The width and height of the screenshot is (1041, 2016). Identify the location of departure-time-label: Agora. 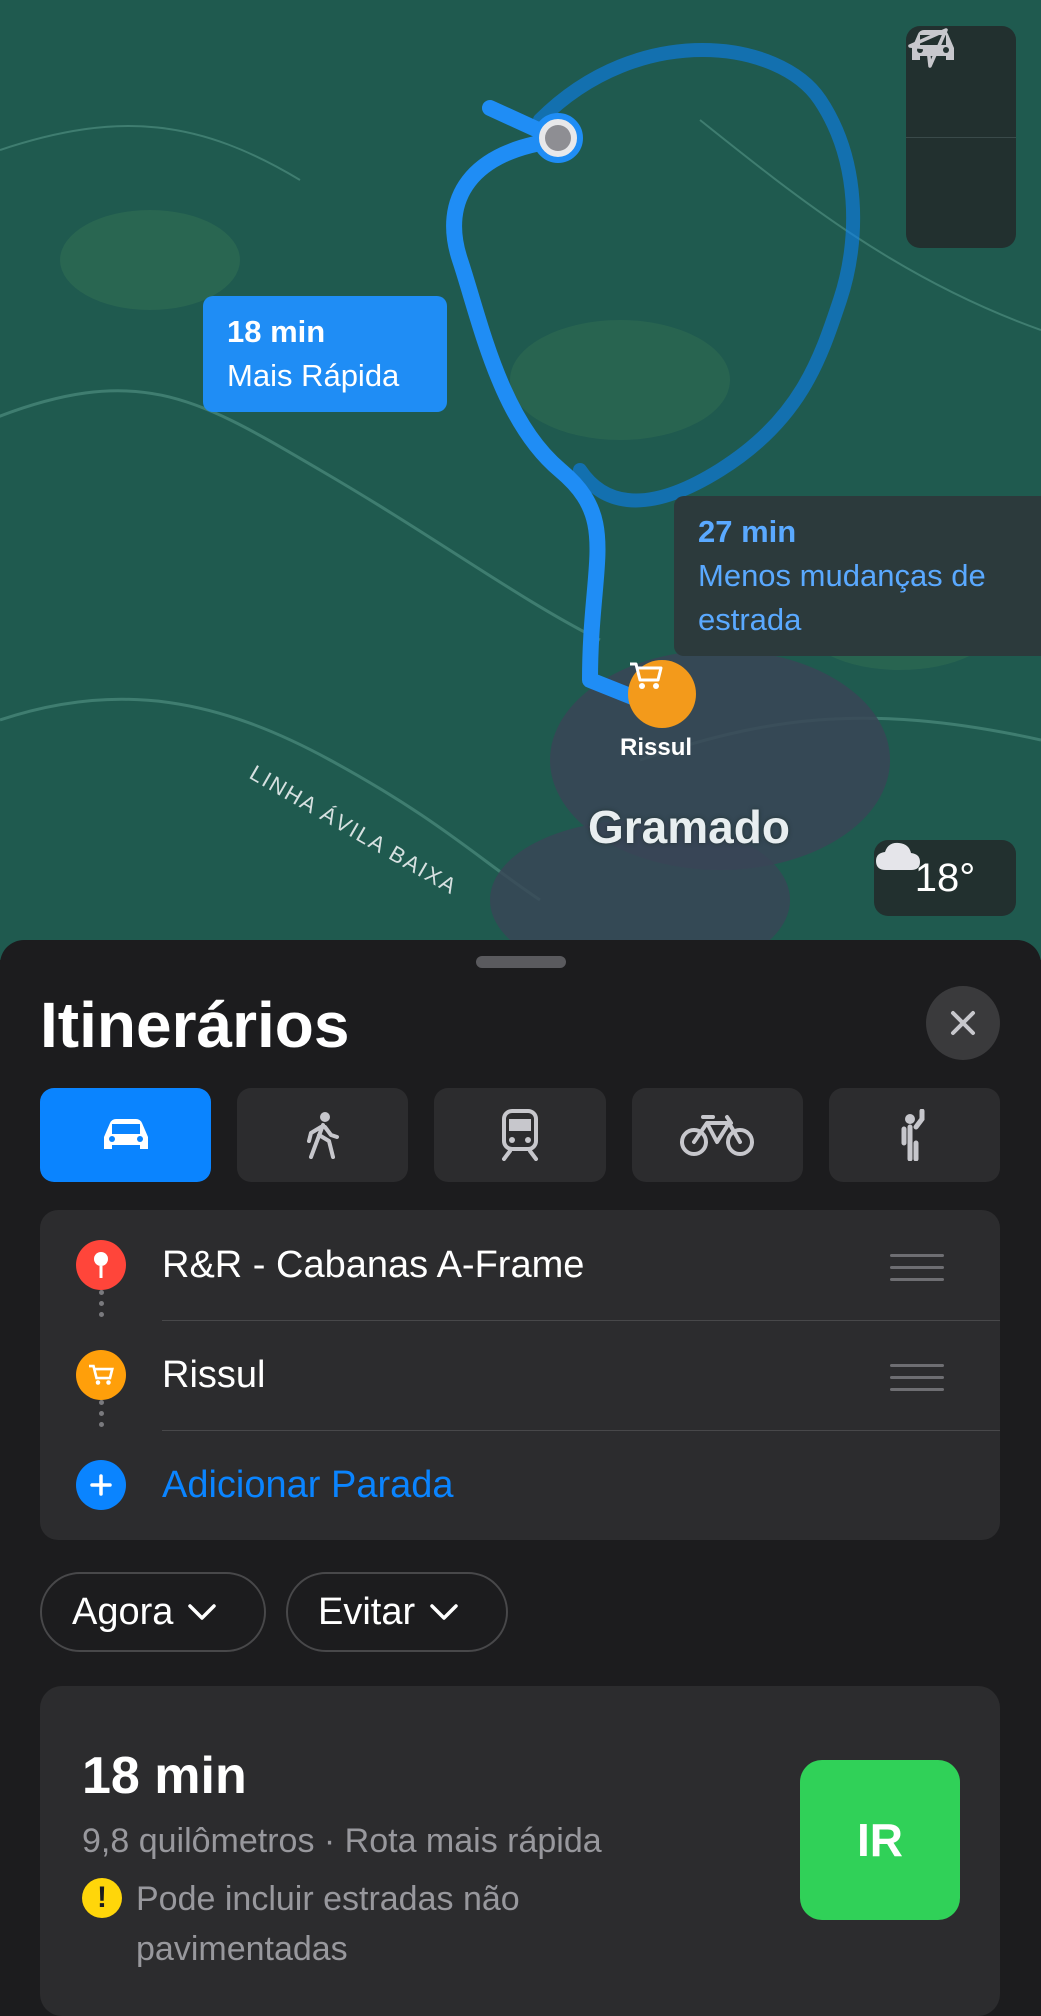
(123, 1611).